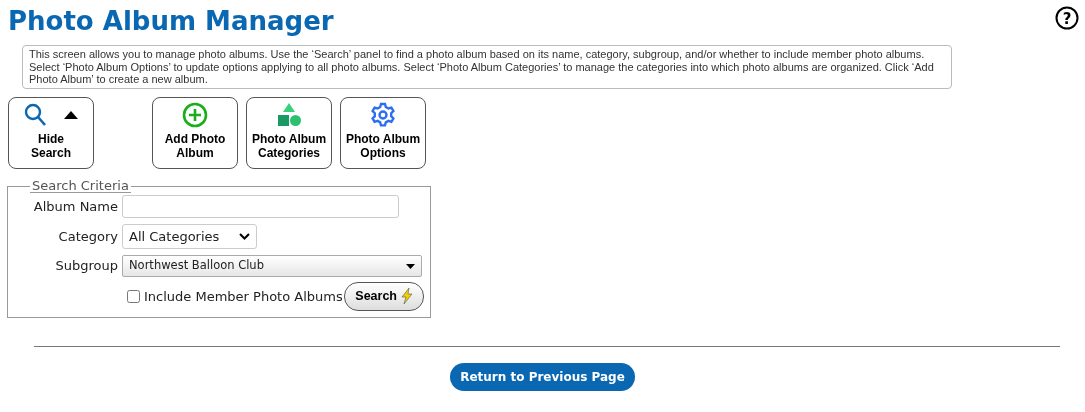  Describe the element at coordinates (289, 115) in the screenshot. I see `shapes-icon` at that location.